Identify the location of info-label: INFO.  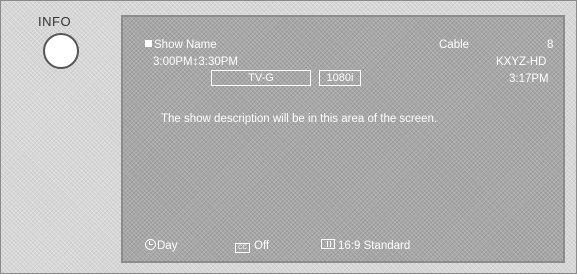
(55, 21).